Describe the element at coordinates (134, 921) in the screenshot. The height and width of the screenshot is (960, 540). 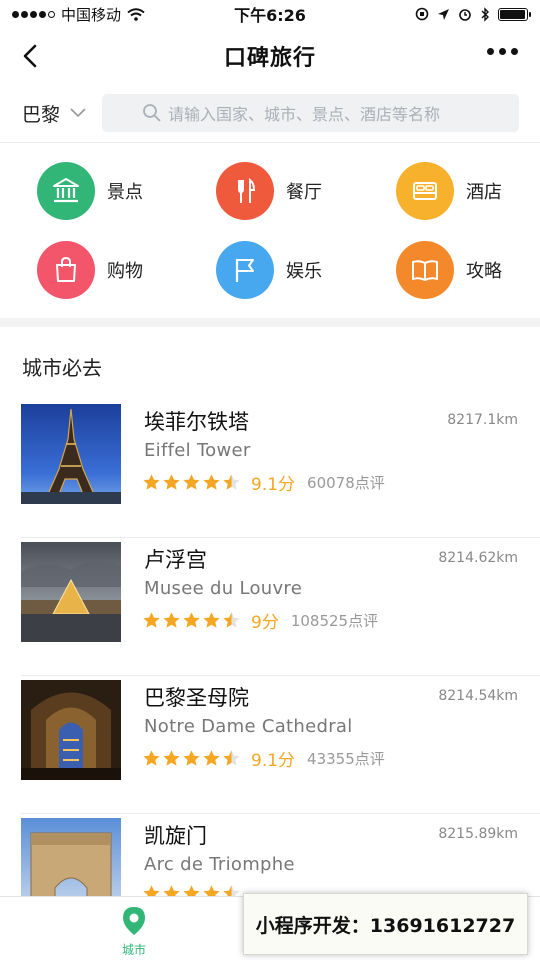
I see `location-pin-icon` at that location.